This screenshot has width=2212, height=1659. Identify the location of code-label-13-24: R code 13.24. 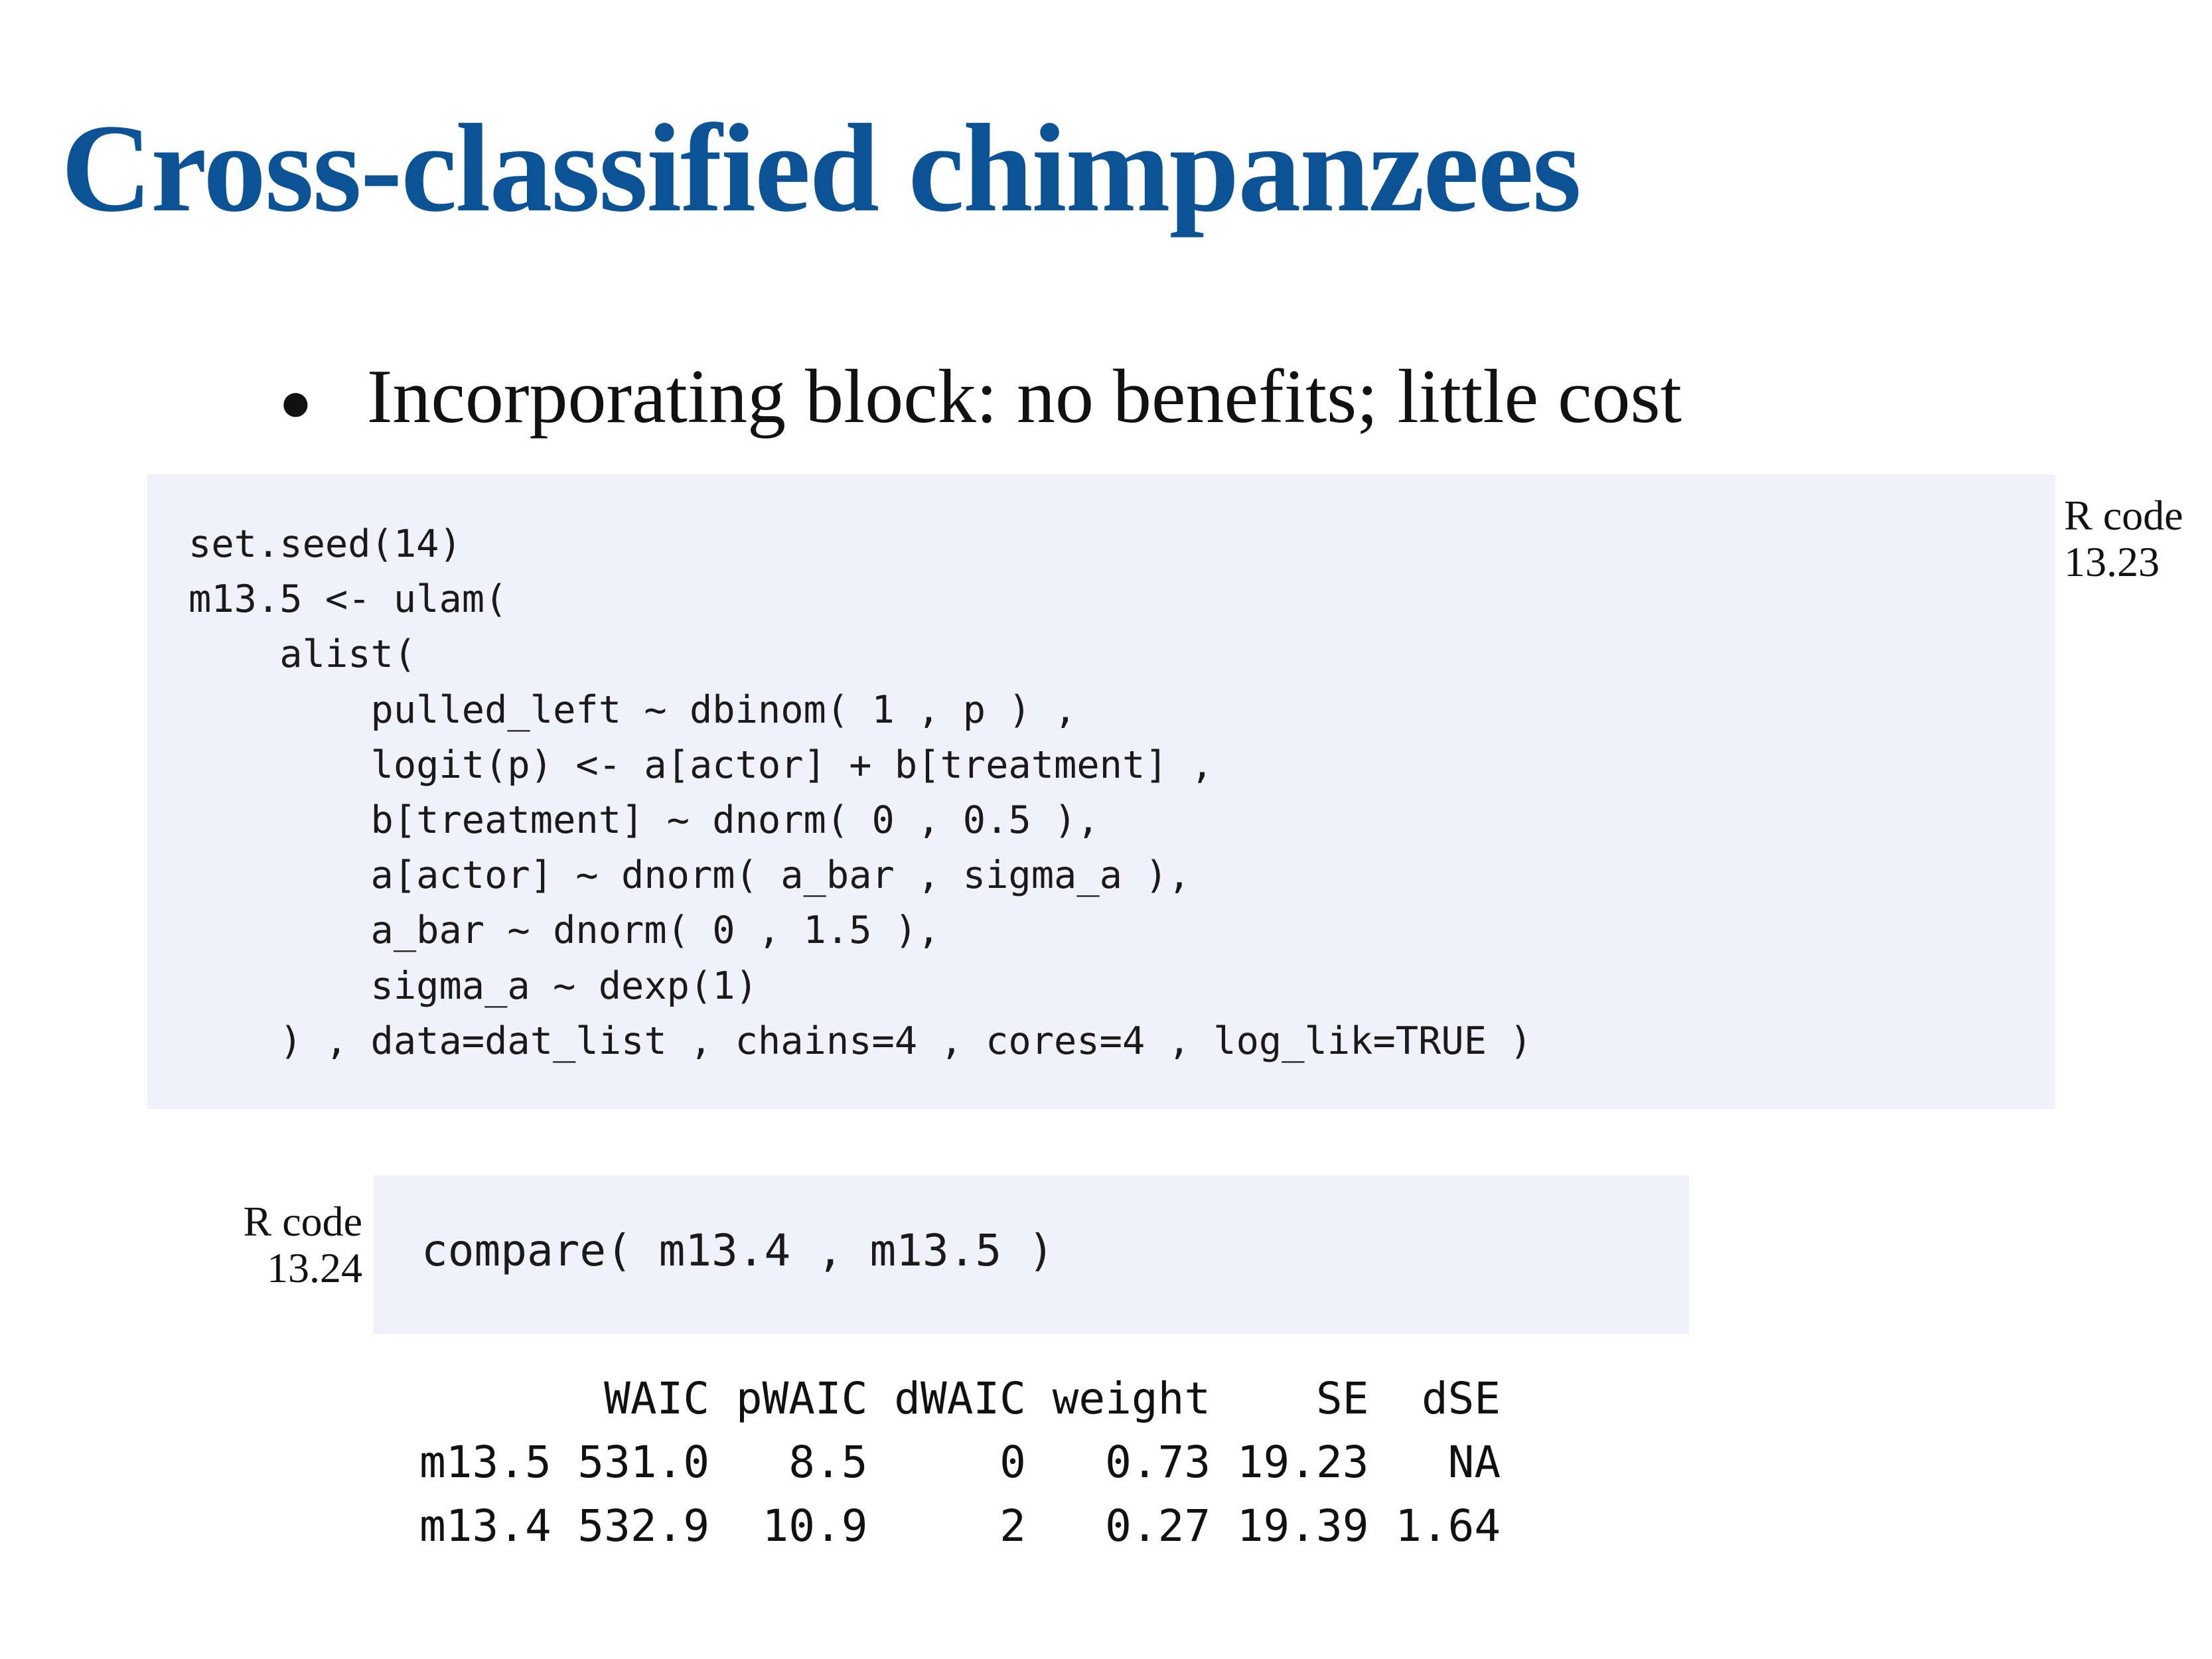
(303, 1244).